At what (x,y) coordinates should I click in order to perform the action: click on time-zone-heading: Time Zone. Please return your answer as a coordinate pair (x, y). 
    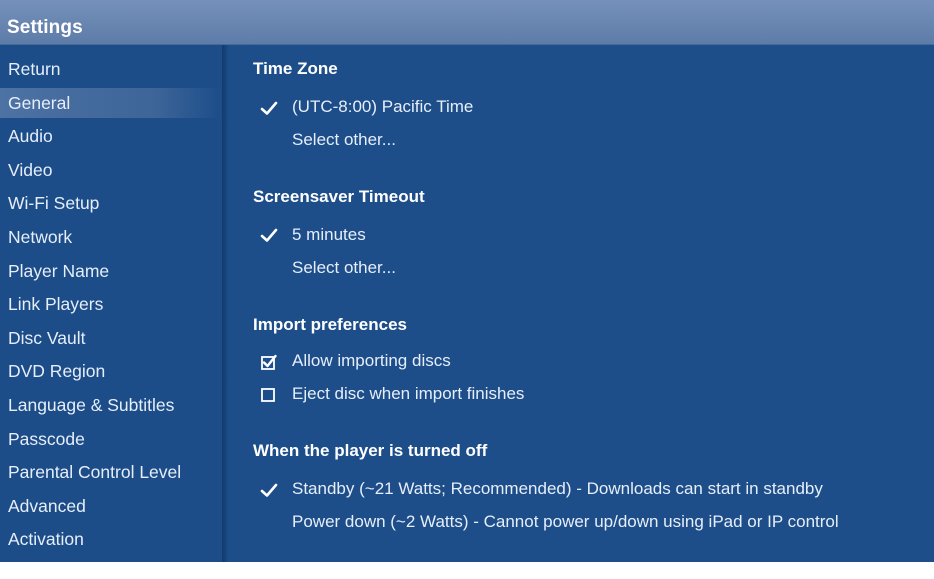
    Looking at the image, I should click on (295, 68).